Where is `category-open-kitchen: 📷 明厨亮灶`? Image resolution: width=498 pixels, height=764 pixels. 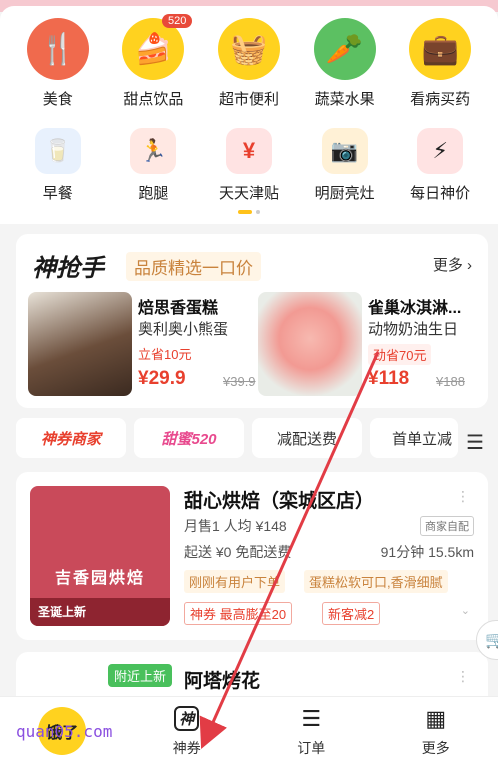 category-open-kitchen: 📷 明厨亮灶 is located at coordinates (345, 165).